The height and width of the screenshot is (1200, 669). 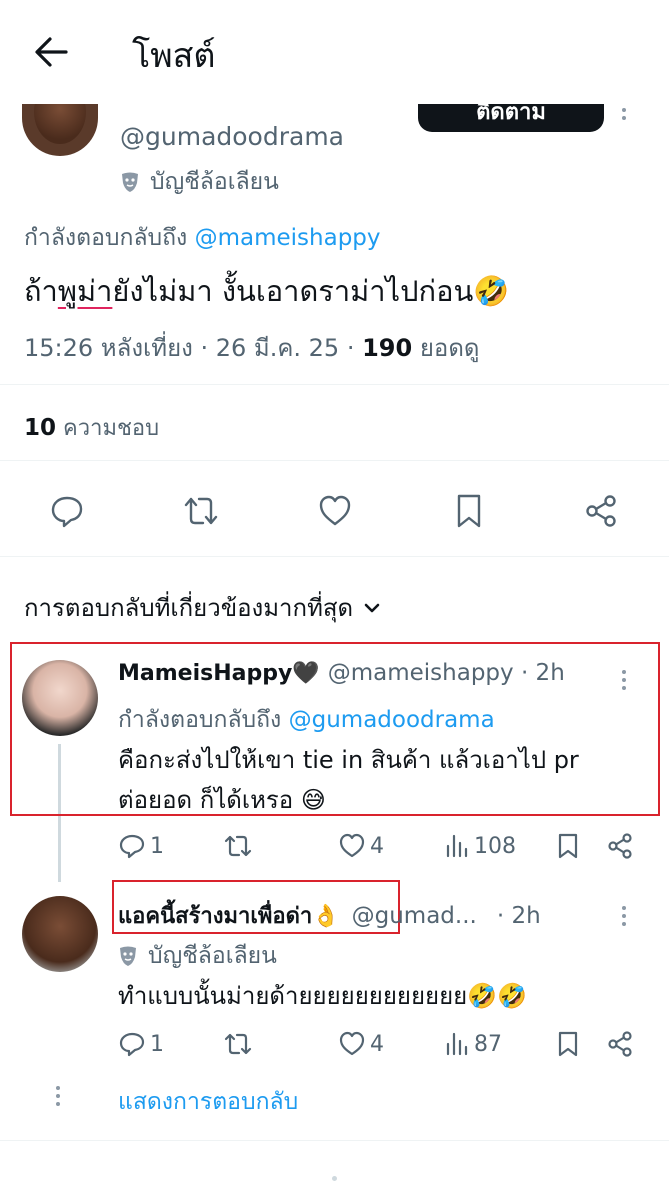 I want to click on top-bar: โพสต์, so click(x=334, y=52).